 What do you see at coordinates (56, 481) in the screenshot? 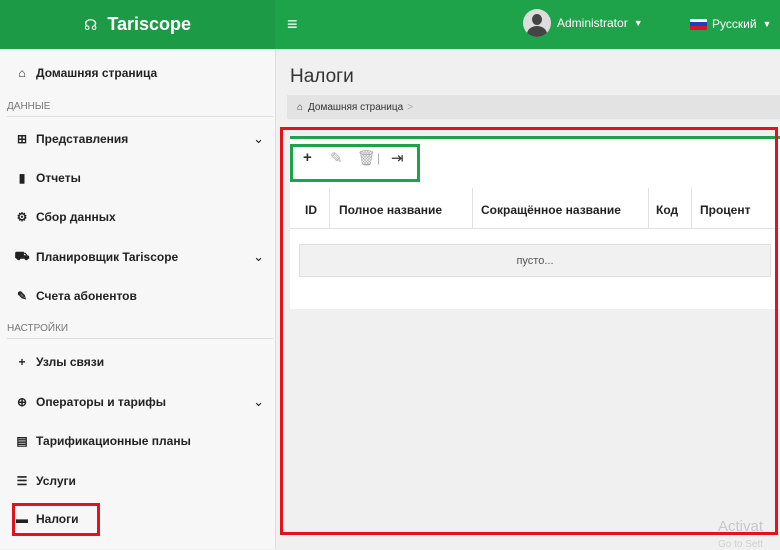
I see `sidebar-item-label: Услуги` at bounding box center [56, 481].